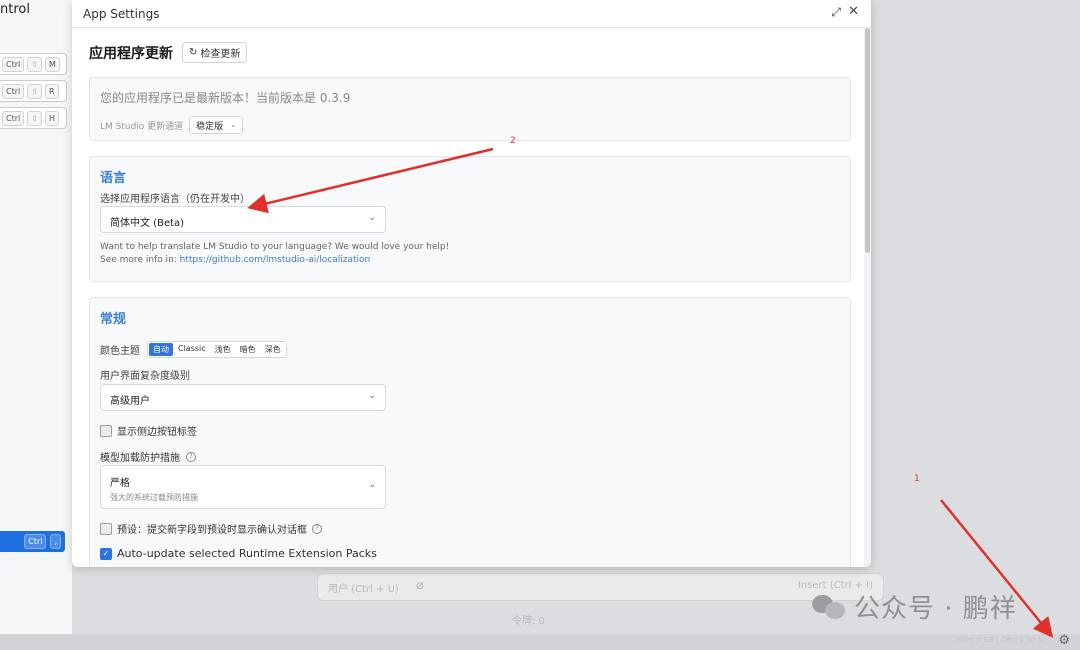  I want to click on chat-input-placeholder: 用户 (Ctrl + U), so click(363, 589).